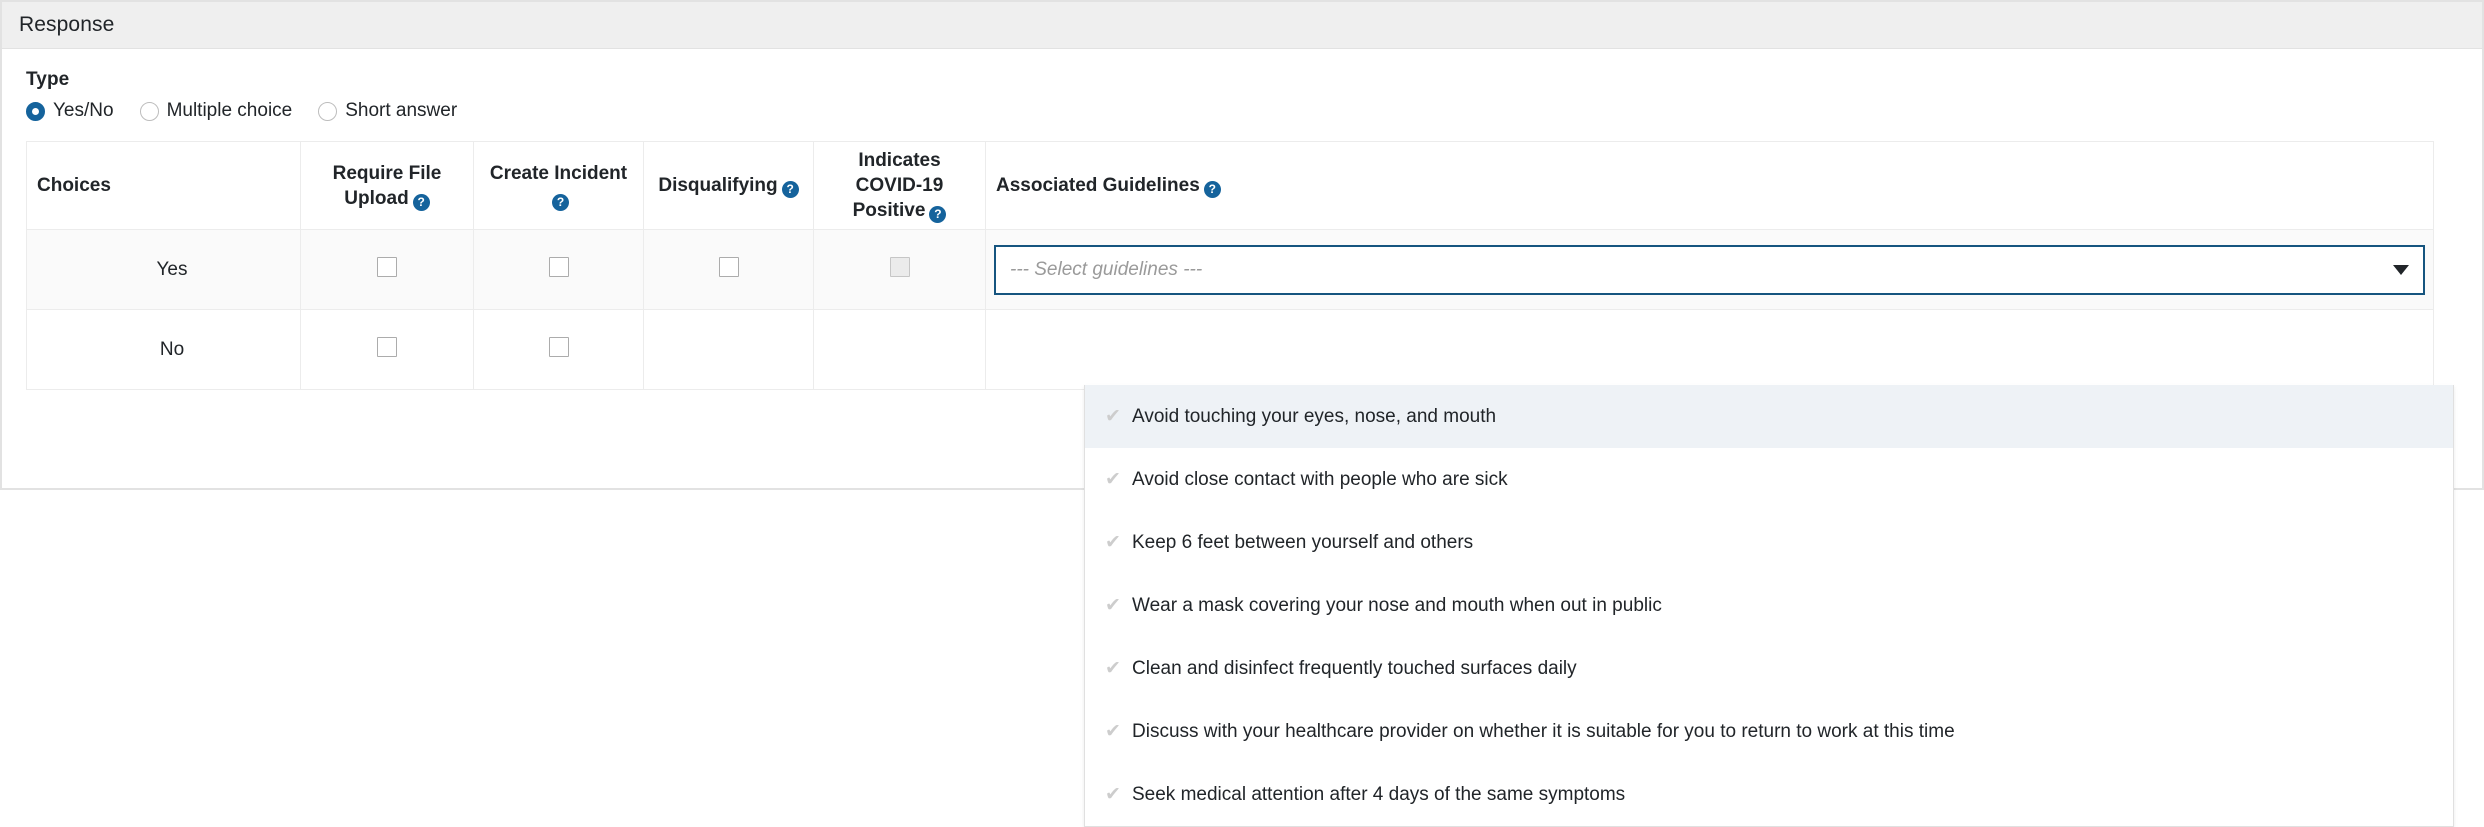 The width and height of the screenshot is (2484, 827). What do you see at coordinates (172, 349) in the screenshot?
I see `choice-label: No` at bounding box center [172, 349].